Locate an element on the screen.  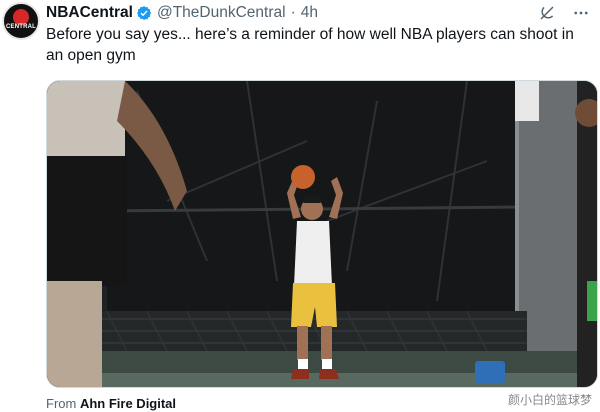
verified-badge-icon is located at coordinates (144, 13).